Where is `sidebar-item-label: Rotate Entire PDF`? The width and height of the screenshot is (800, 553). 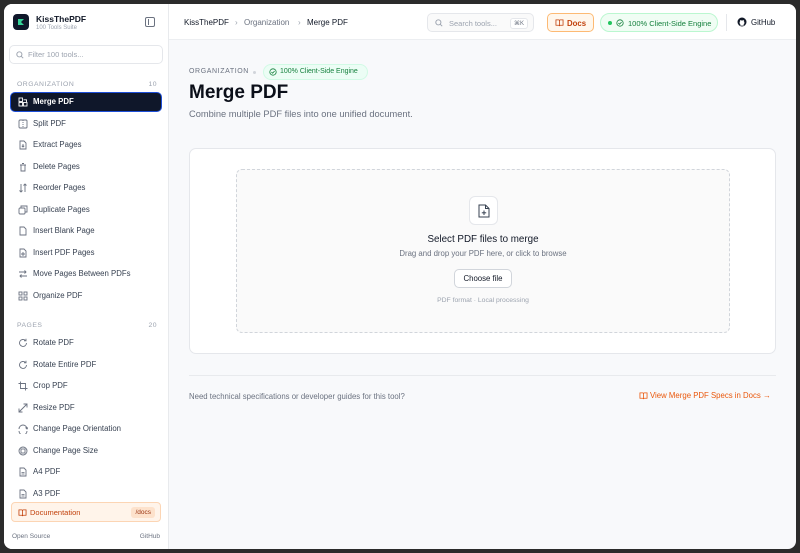
sidebar-item-label: Rotate Entire PDF is located at coordinates (65, 364).